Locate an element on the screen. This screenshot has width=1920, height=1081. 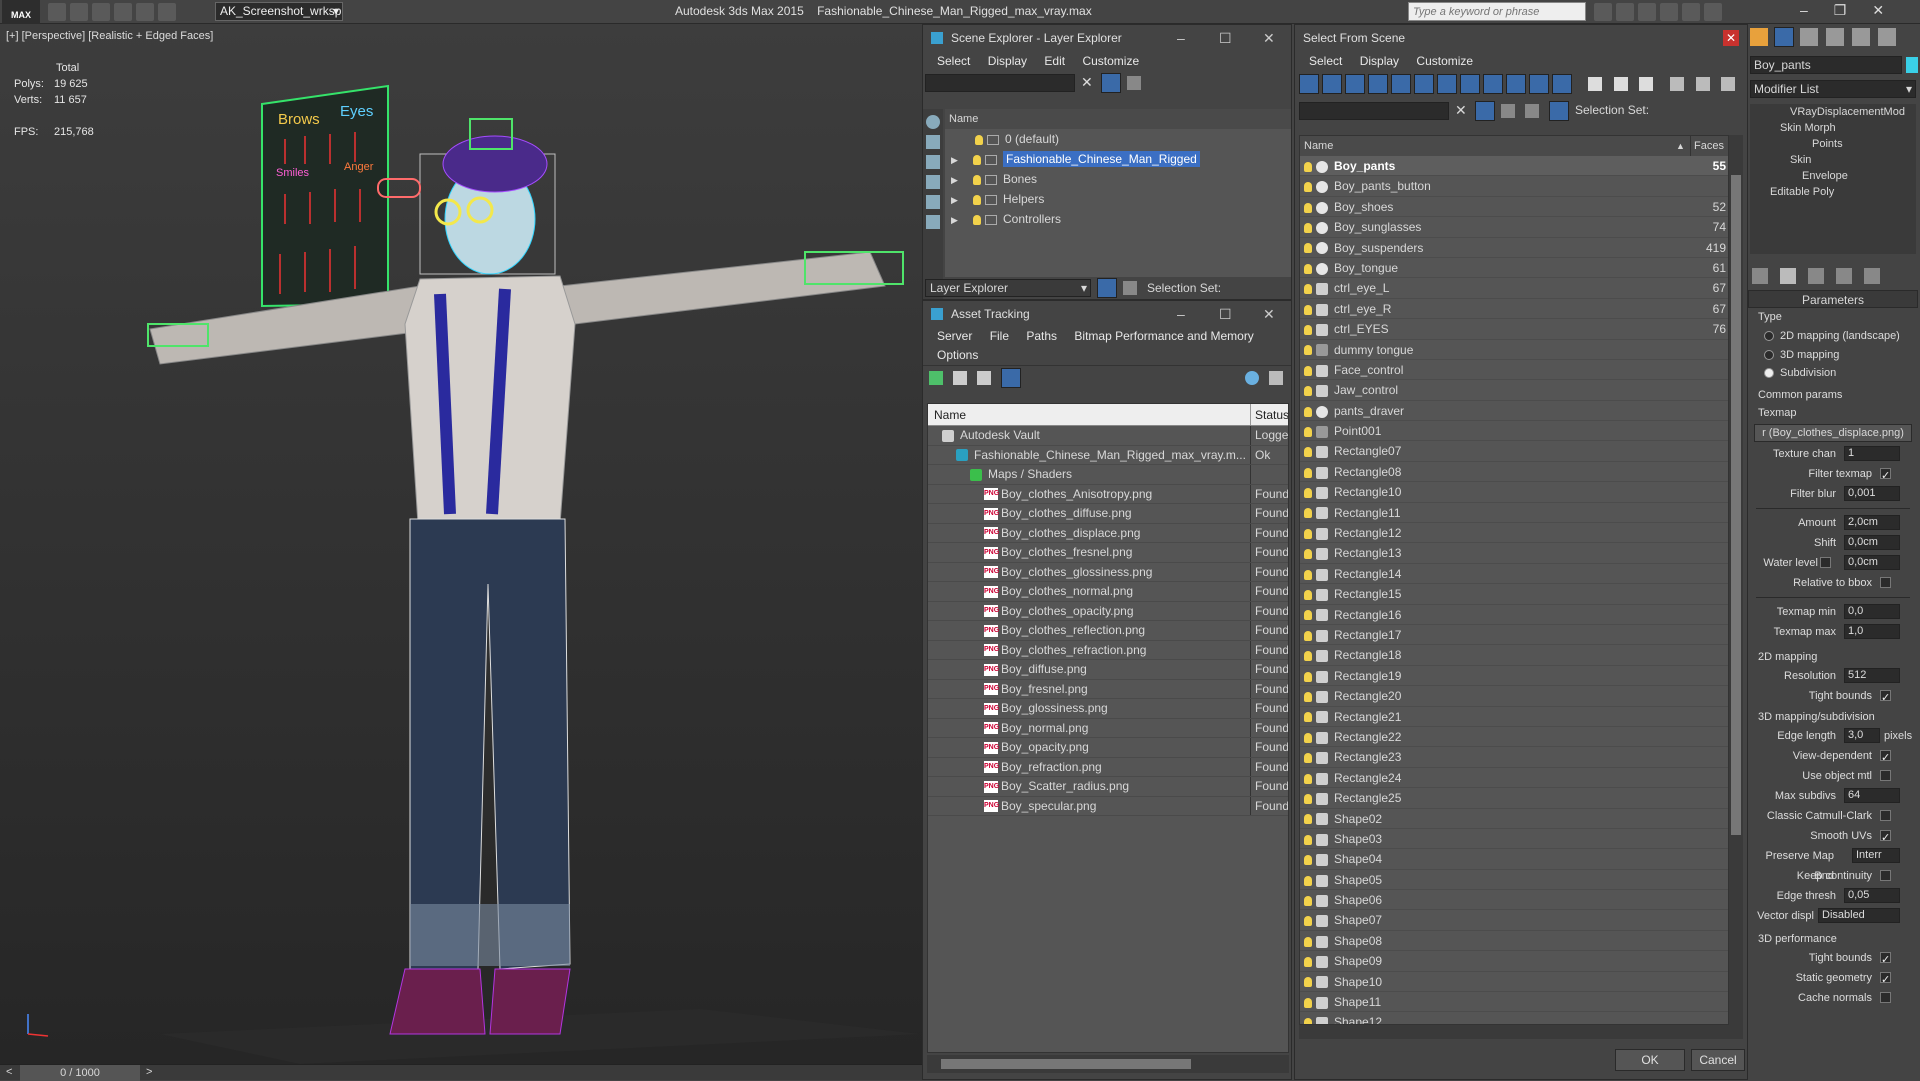
smooth-uvs-checkbox is located at coordinates (1885, 838).